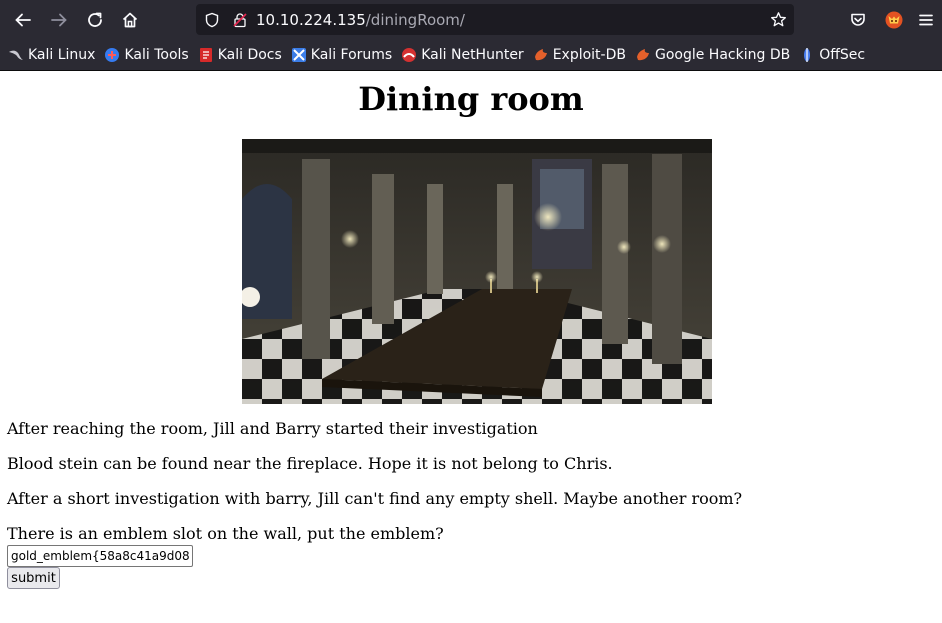  Describe the element at coordinates (156, 54) in the screenshot. I see `bookmark-label: Kali Tools` at that location.